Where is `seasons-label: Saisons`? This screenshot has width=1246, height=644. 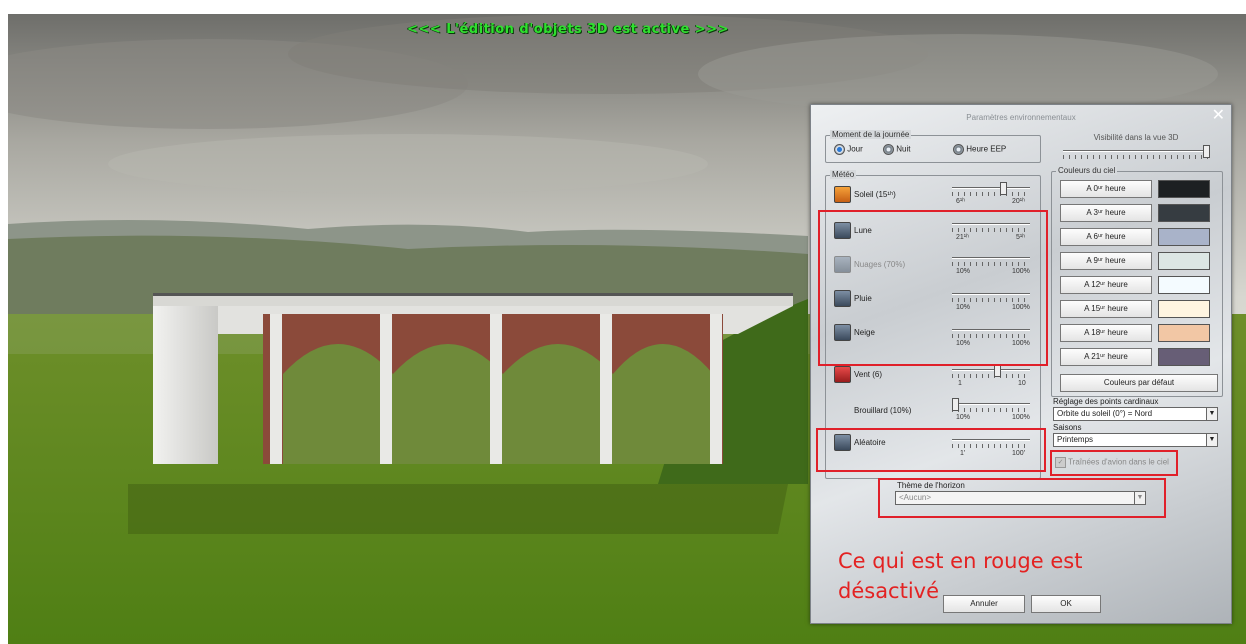
seasons-label: Saisons is located at coordinates (1067, 427).